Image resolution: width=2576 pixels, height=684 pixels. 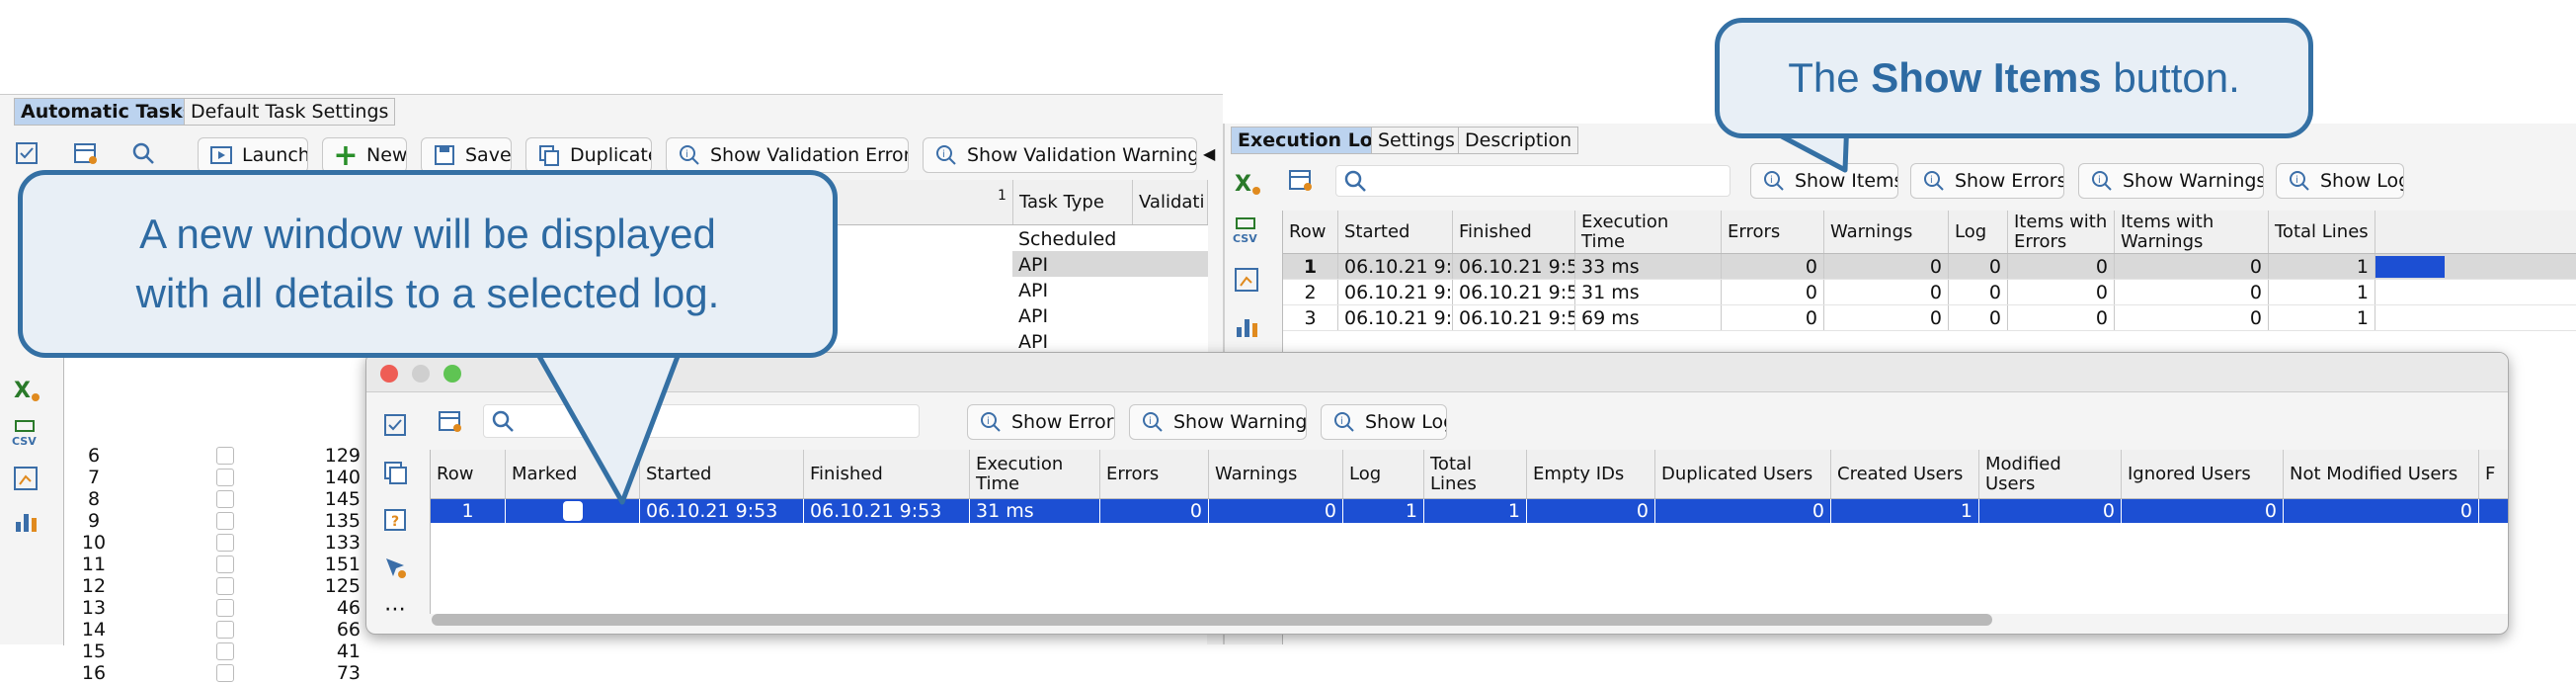 What do you see at coordinates (2050, 474) in the screenshot?
I see `column-header: Modified Users` at bounding box center [2050, 474].